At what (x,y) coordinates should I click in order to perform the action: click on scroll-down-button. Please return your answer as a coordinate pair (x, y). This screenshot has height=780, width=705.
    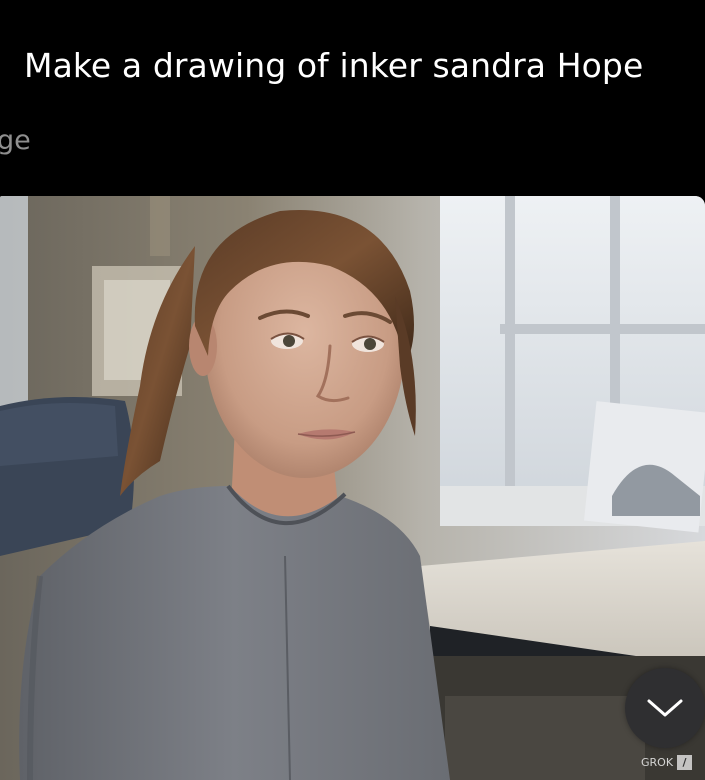
    Looking at the image, I should click on (665, 708).